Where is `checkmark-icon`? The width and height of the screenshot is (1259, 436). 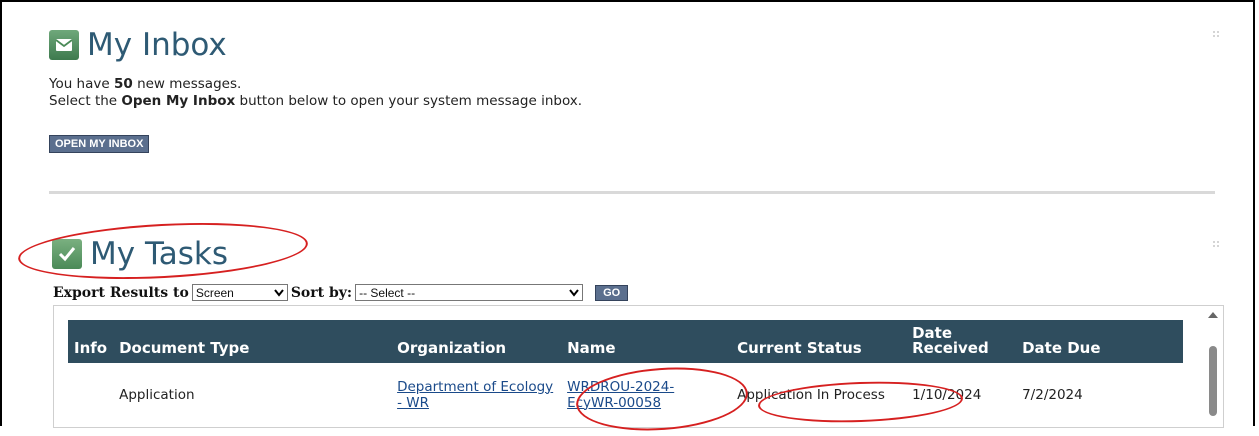 checkmark-icon is located at coordinates (67, 254).